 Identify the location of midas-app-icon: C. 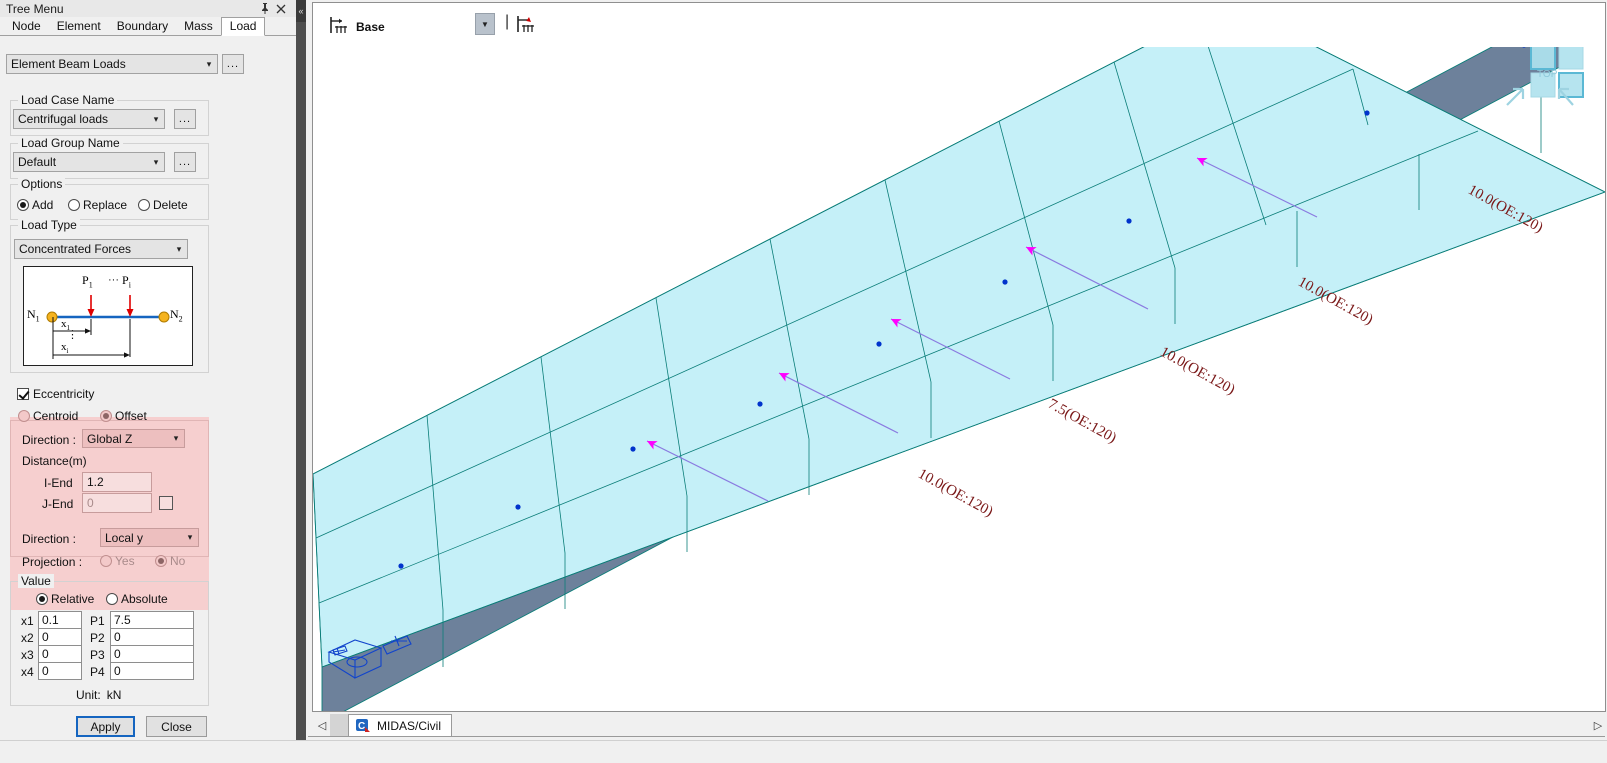
(363, 726).